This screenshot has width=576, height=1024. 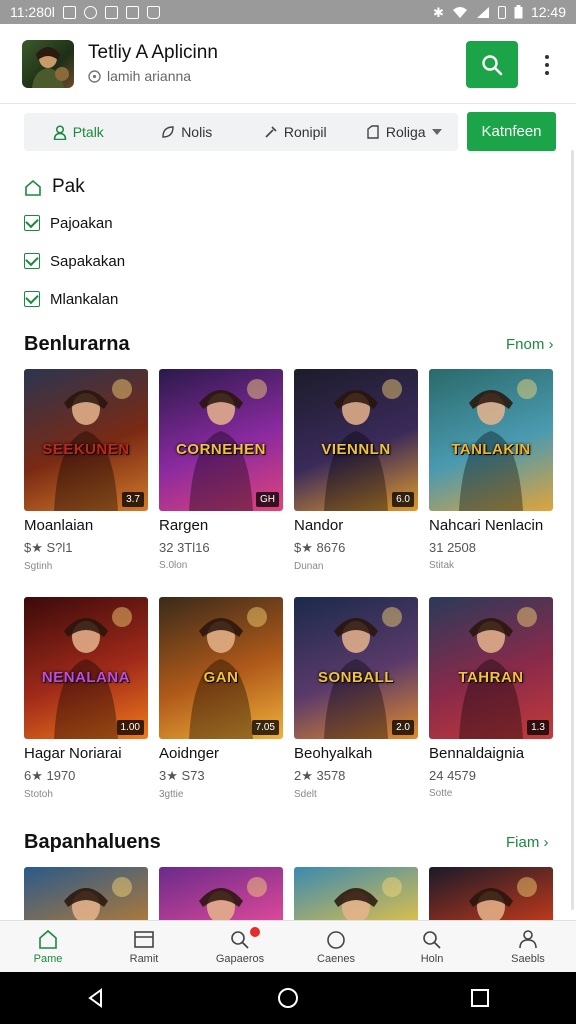 What do you see at coordinates (96, 998) in the screenshot?
I see `back-icon` at bounding box center [96, 998].